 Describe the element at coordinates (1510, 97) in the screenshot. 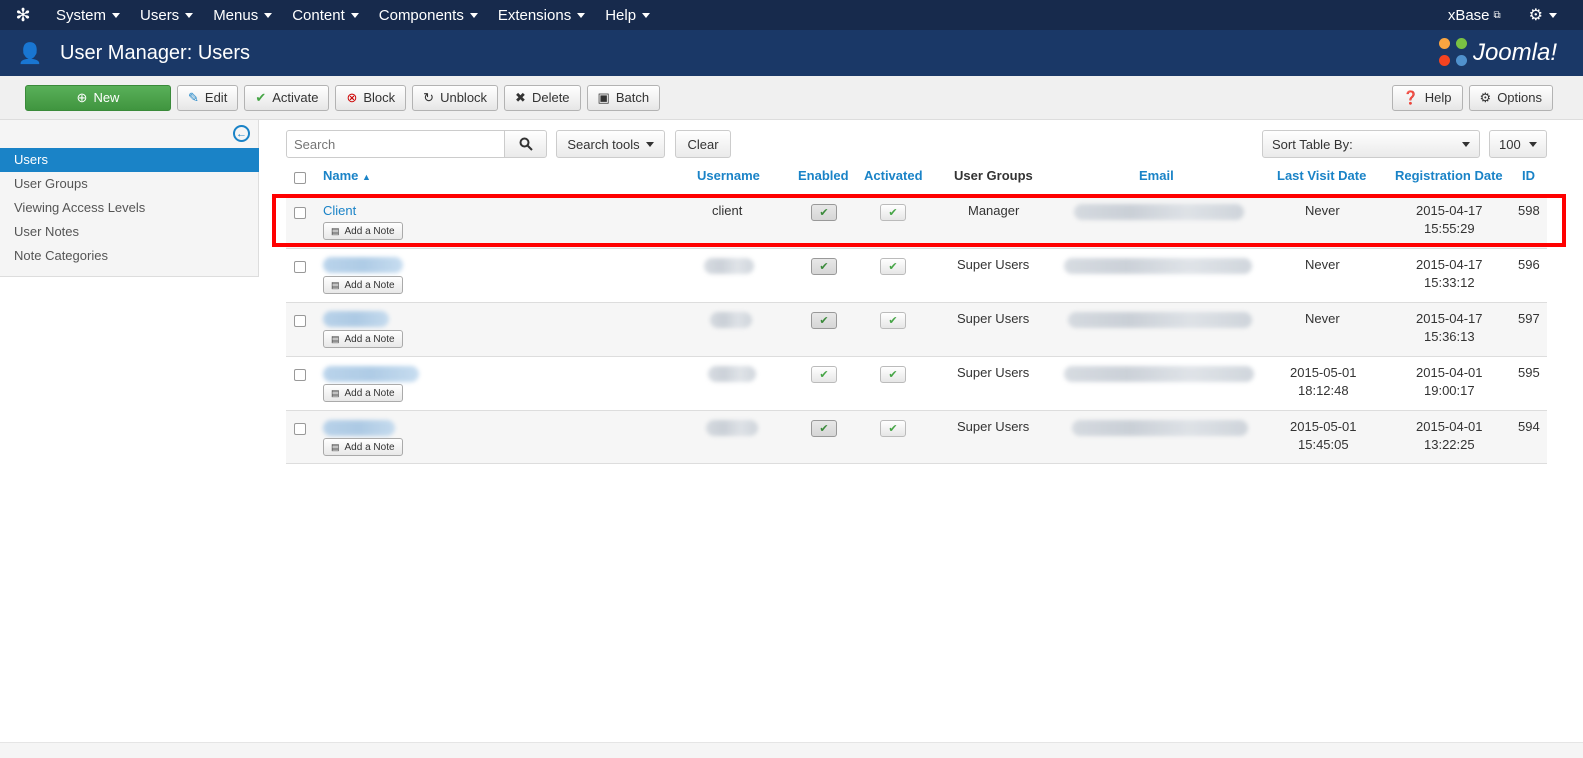

I see `options-button: ⚙ Options` at that location.